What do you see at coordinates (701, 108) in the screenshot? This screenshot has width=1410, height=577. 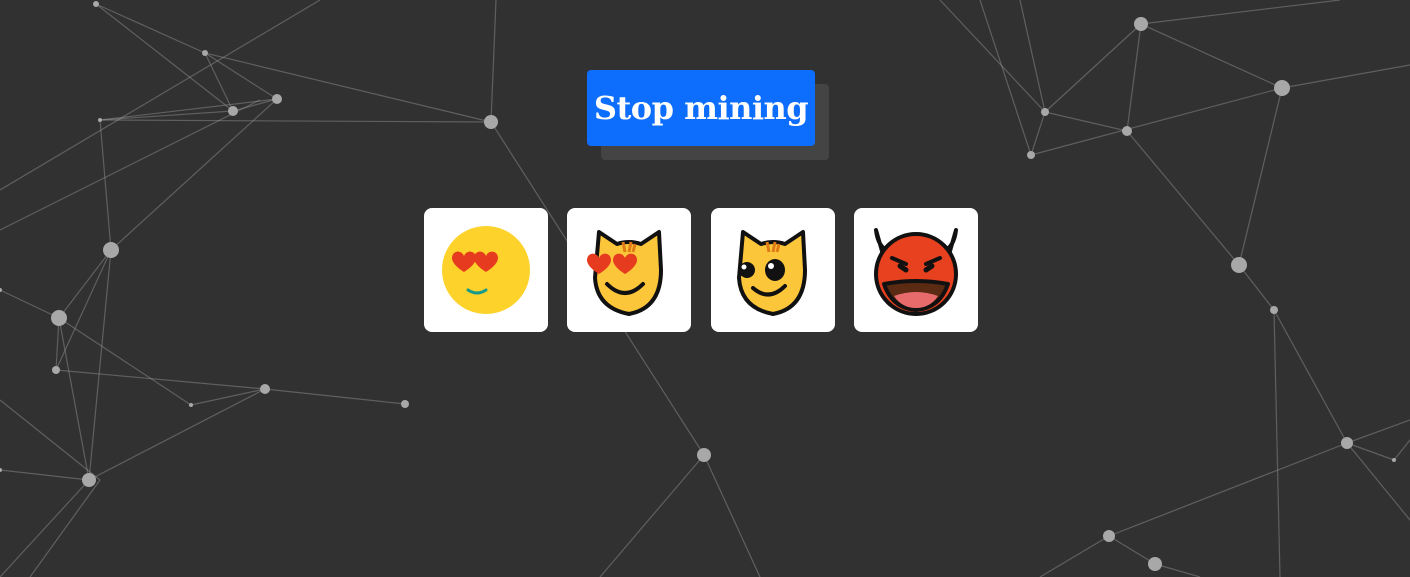 I see `stop-mining-button: Stop mining` at bounding box center [701, 108].